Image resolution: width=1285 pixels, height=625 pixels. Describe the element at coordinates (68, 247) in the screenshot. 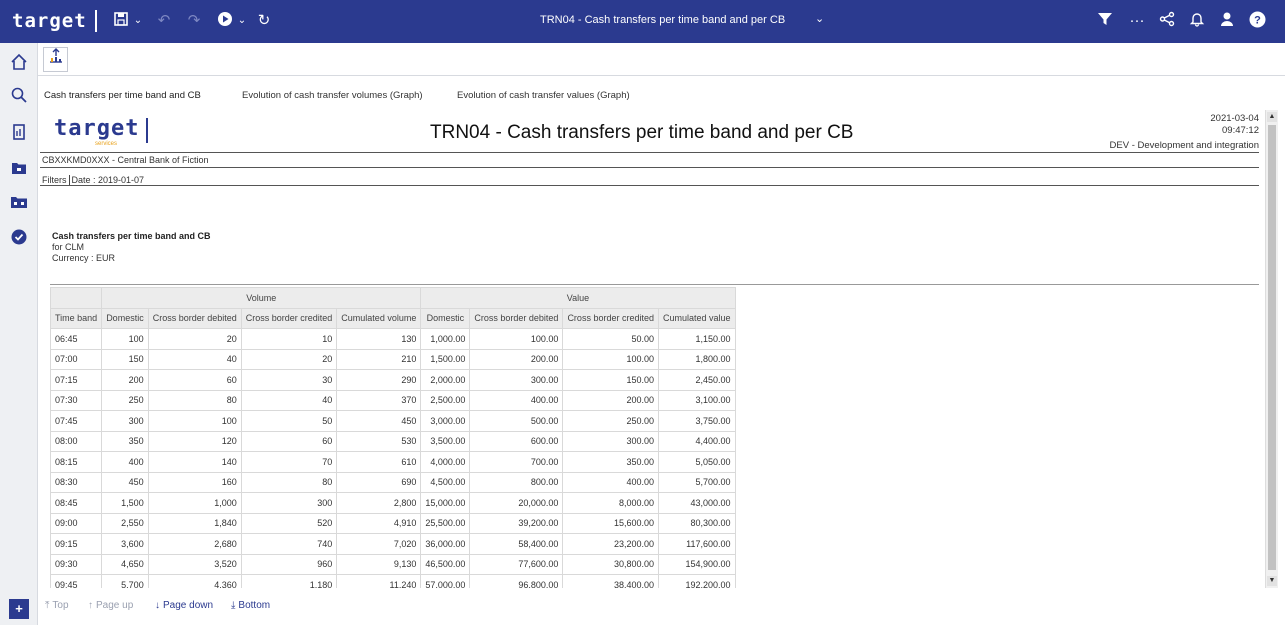

I see `section-for: for CLM` at that location.